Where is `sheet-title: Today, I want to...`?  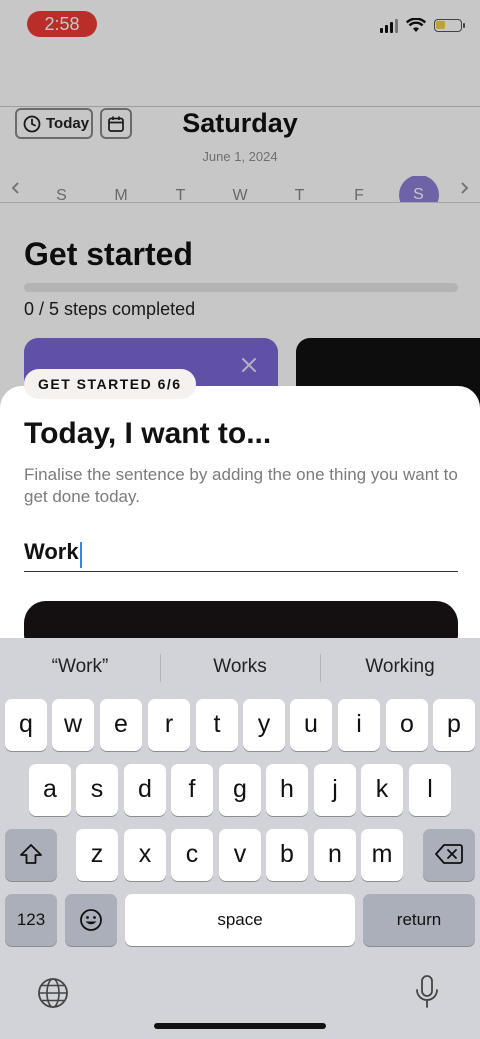
sheet-title: Today, I want to... is located at coordinates (148, 433).